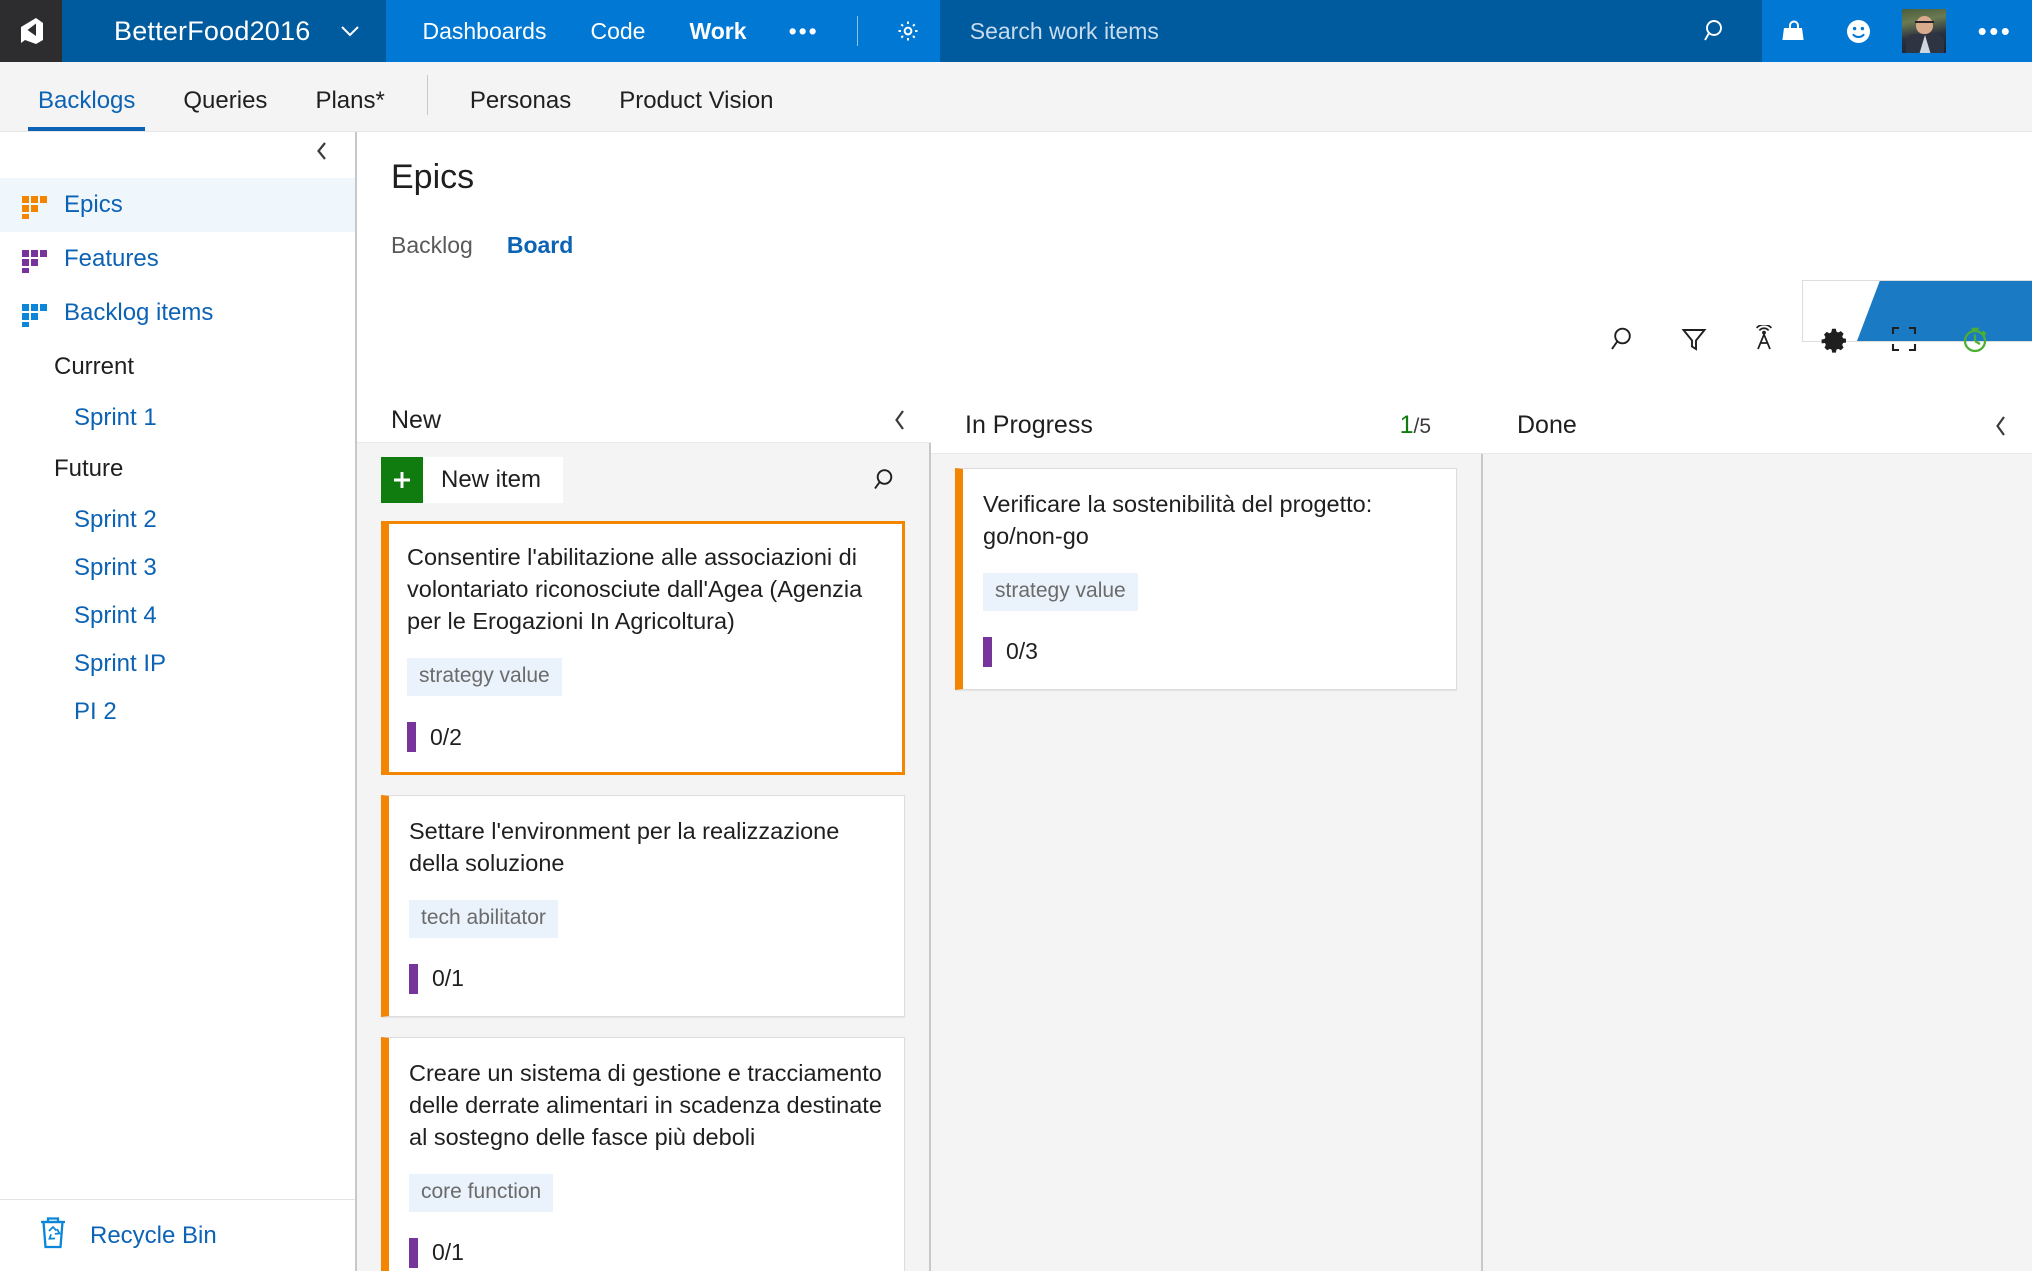 The image size is (2032, 1272). Describe the element at coordinates (416, 419) in the screenshot. I see `column-title: New` at that location.